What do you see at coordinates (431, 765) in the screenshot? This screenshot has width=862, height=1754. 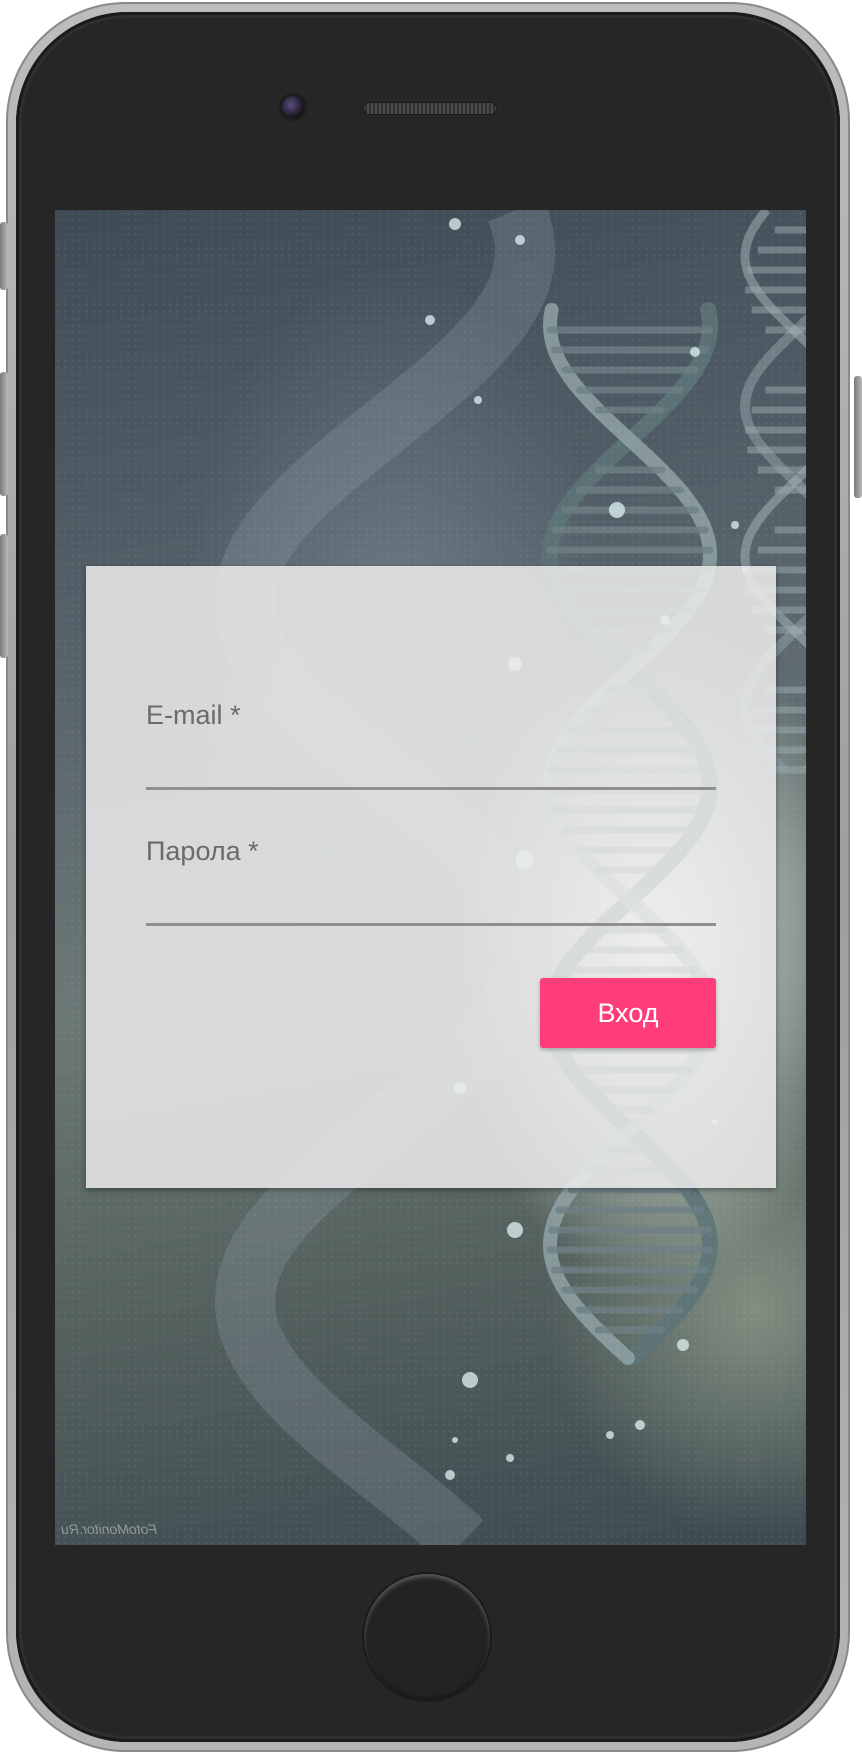 I see `email-input` at bounding box center [431, 765].